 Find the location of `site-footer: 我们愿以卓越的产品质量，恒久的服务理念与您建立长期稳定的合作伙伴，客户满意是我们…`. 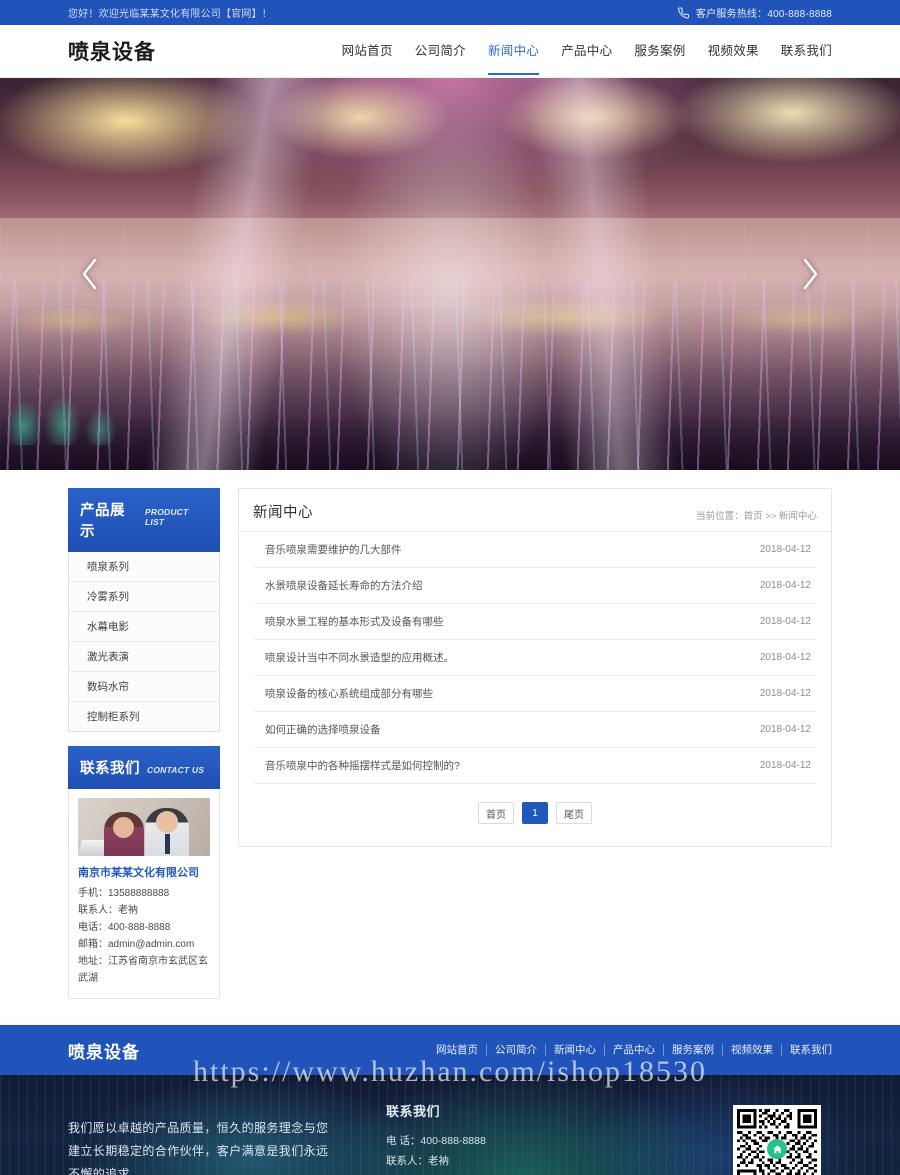

site-footer: 我们愿以卓越的产品质量，恒久的服务理念与您建立长期稳定的合作伙伴，客户满意是我们… is located at coordinates (450, 1125).